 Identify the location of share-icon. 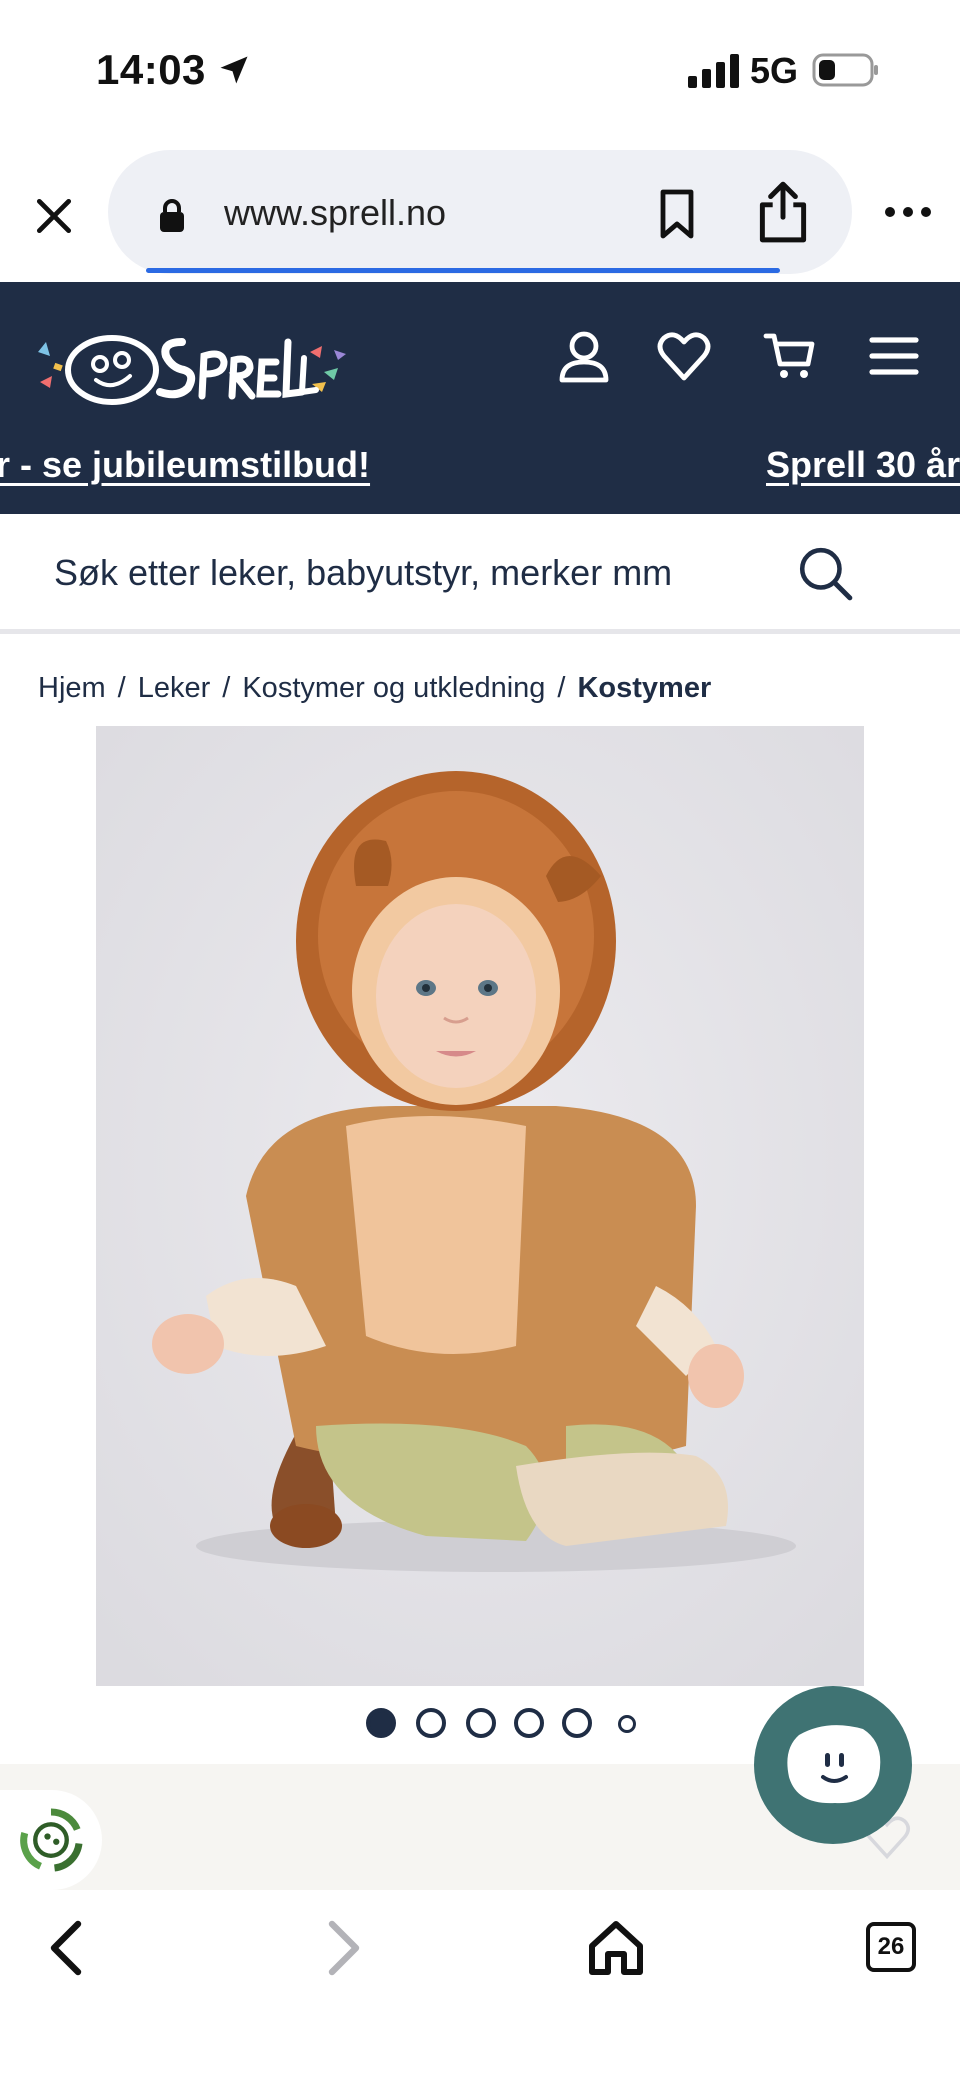
(783, 211).